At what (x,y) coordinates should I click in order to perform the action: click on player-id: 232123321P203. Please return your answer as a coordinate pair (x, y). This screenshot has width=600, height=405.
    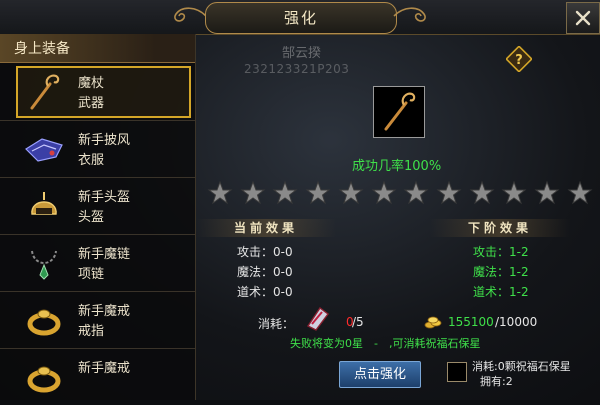
    Looking at the image, I should click on (297, 69).